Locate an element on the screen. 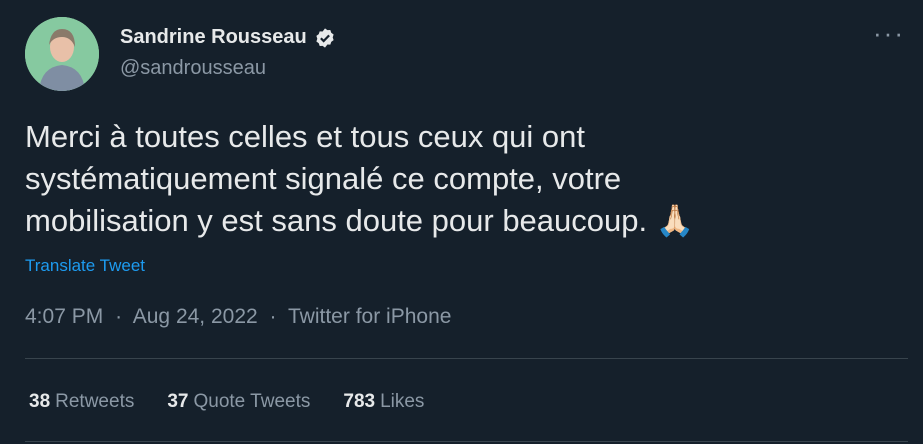 This screenshot has height=444, width=923. retweets-stat: 38 Retweets is located at coordinates (81, 402).